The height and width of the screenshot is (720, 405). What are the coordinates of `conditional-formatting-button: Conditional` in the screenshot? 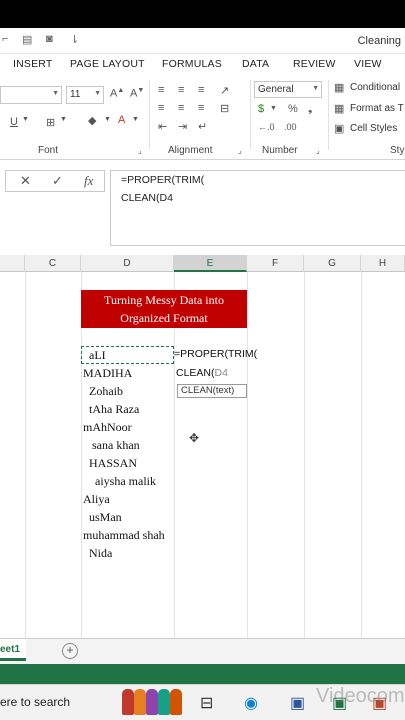 It's located at (375, 87).